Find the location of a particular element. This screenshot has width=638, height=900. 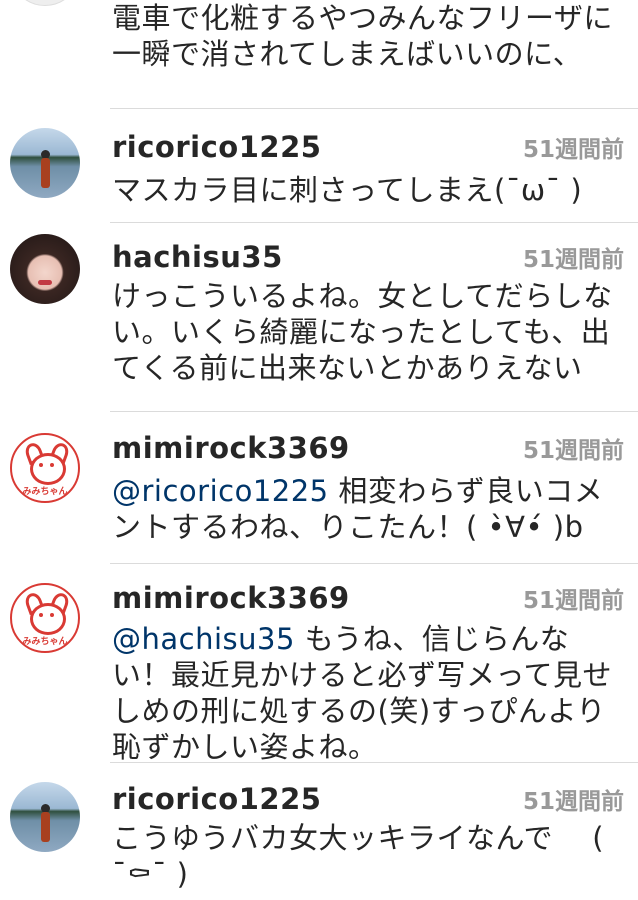

comment-text: 電車で化粧するやつみんなフリーザに一瞬で消されてしまえばいいのに、 is located at coordinates (362, 36).